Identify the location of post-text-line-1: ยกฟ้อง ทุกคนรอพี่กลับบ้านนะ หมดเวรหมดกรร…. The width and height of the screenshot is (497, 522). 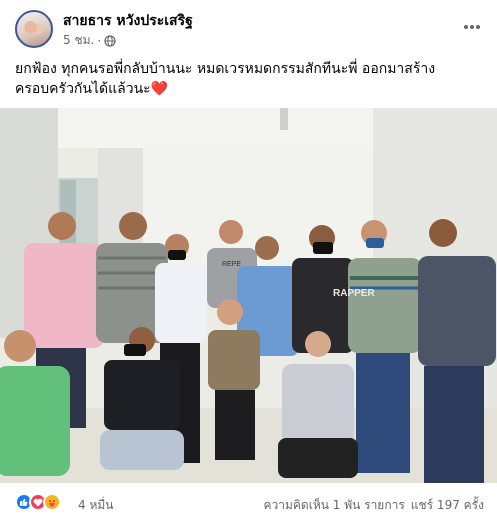
(225, 69).